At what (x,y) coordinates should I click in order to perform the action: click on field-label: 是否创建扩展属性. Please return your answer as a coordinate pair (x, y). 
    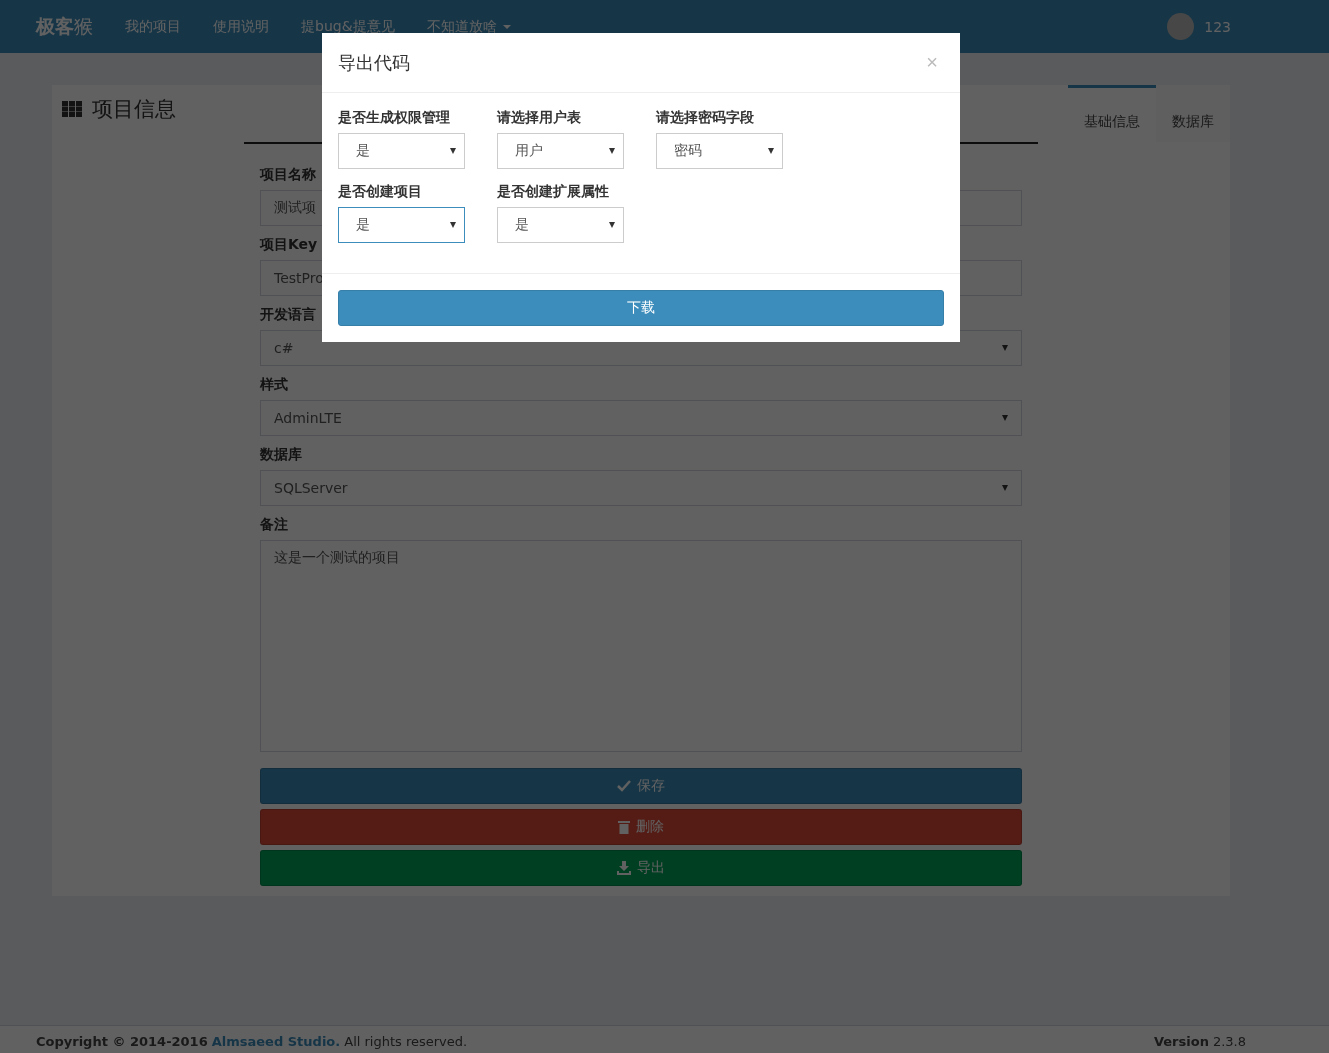
    Looking at the image, I should click on (553, 192).